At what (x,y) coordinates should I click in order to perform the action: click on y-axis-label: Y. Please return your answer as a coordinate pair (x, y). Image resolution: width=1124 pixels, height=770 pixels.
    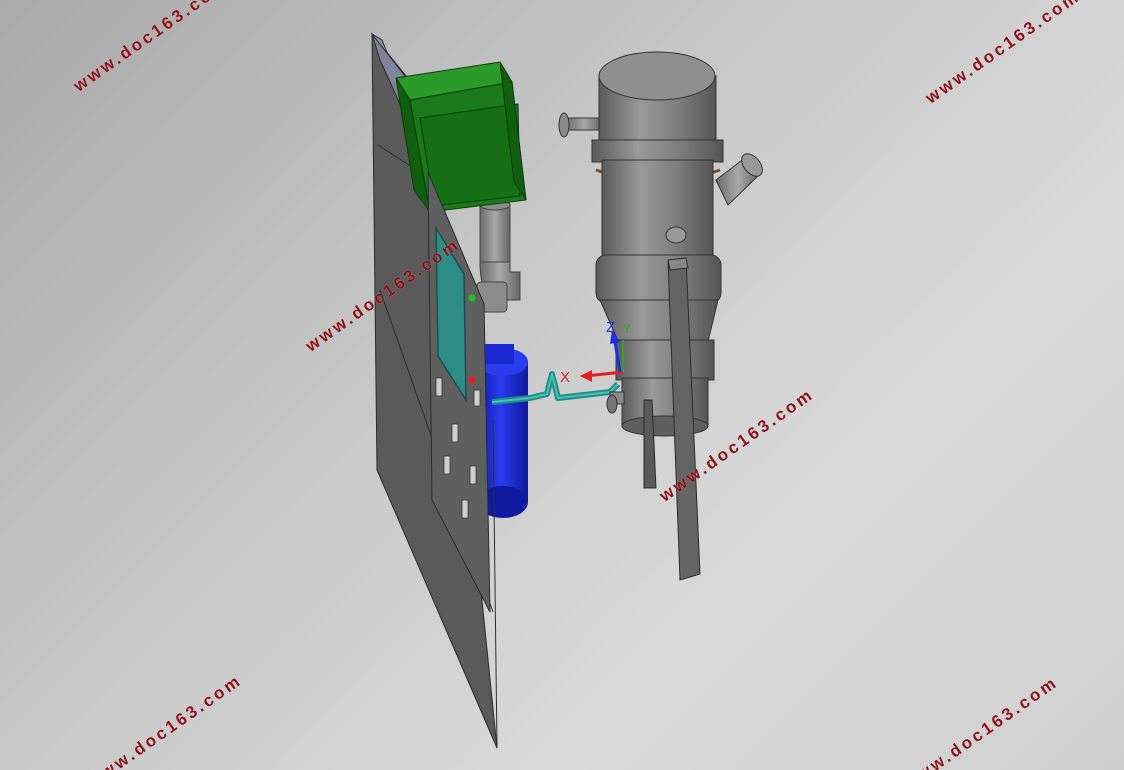
    Looking at the image, I should click on (627, 329).